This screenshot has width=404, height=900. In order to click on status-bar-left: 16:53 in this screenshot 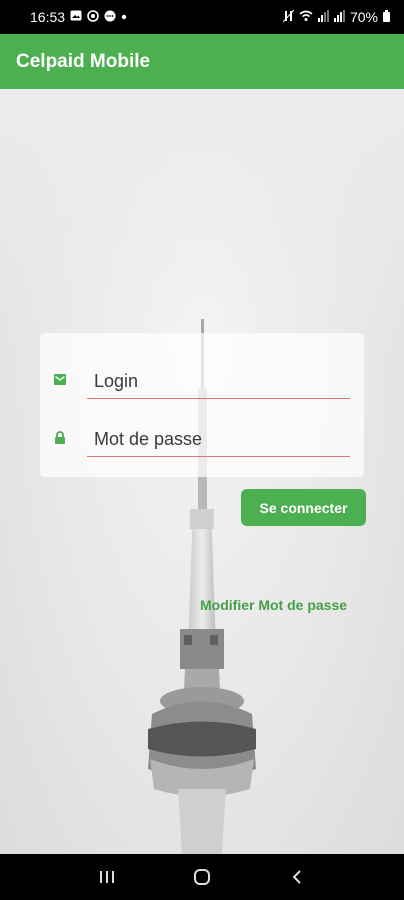, I will do `click(78, 17)`.